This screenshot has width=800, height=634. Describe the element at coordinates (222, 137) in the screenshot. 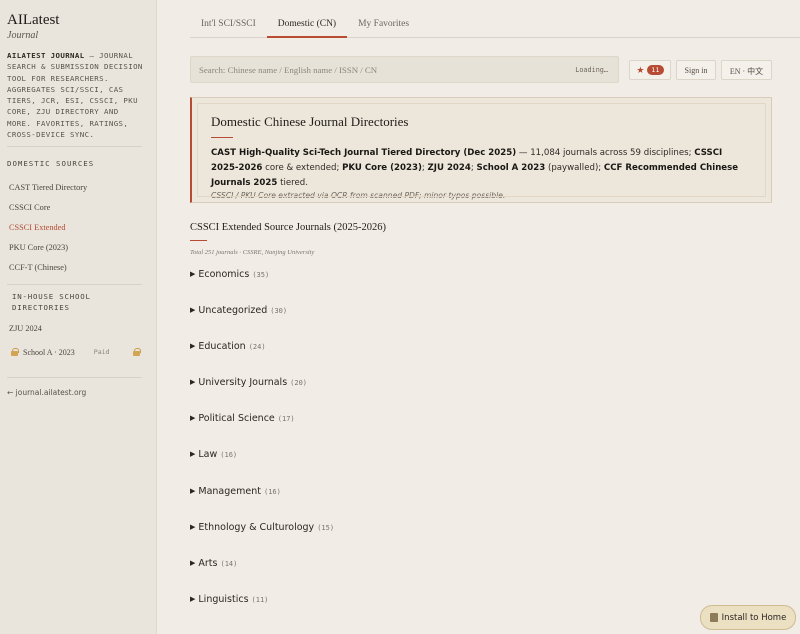

I see `accent-line` at that location.